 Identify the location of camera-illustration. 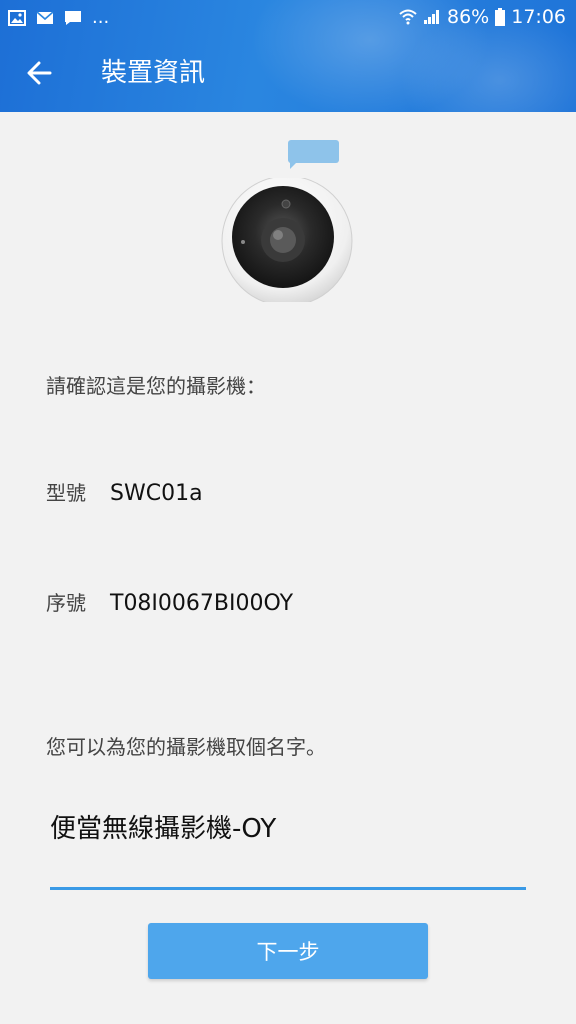
(290, 223).